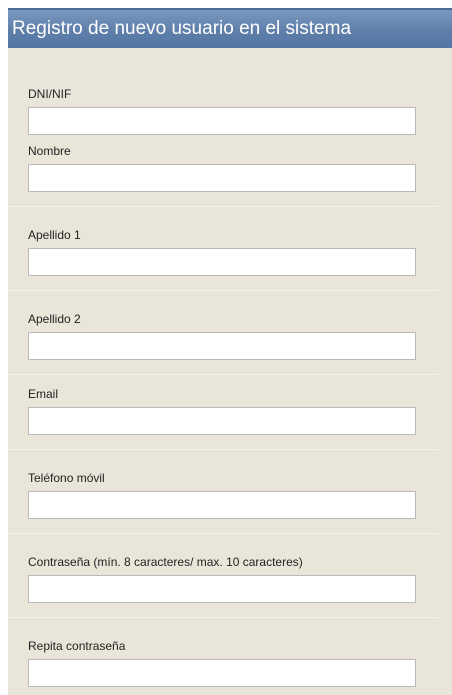  What do you see at coordinates (182, 28) in the screenshot?
I see `form-title: Registro de nuevo usuario en el sistema` at bounding box center [182, 28].